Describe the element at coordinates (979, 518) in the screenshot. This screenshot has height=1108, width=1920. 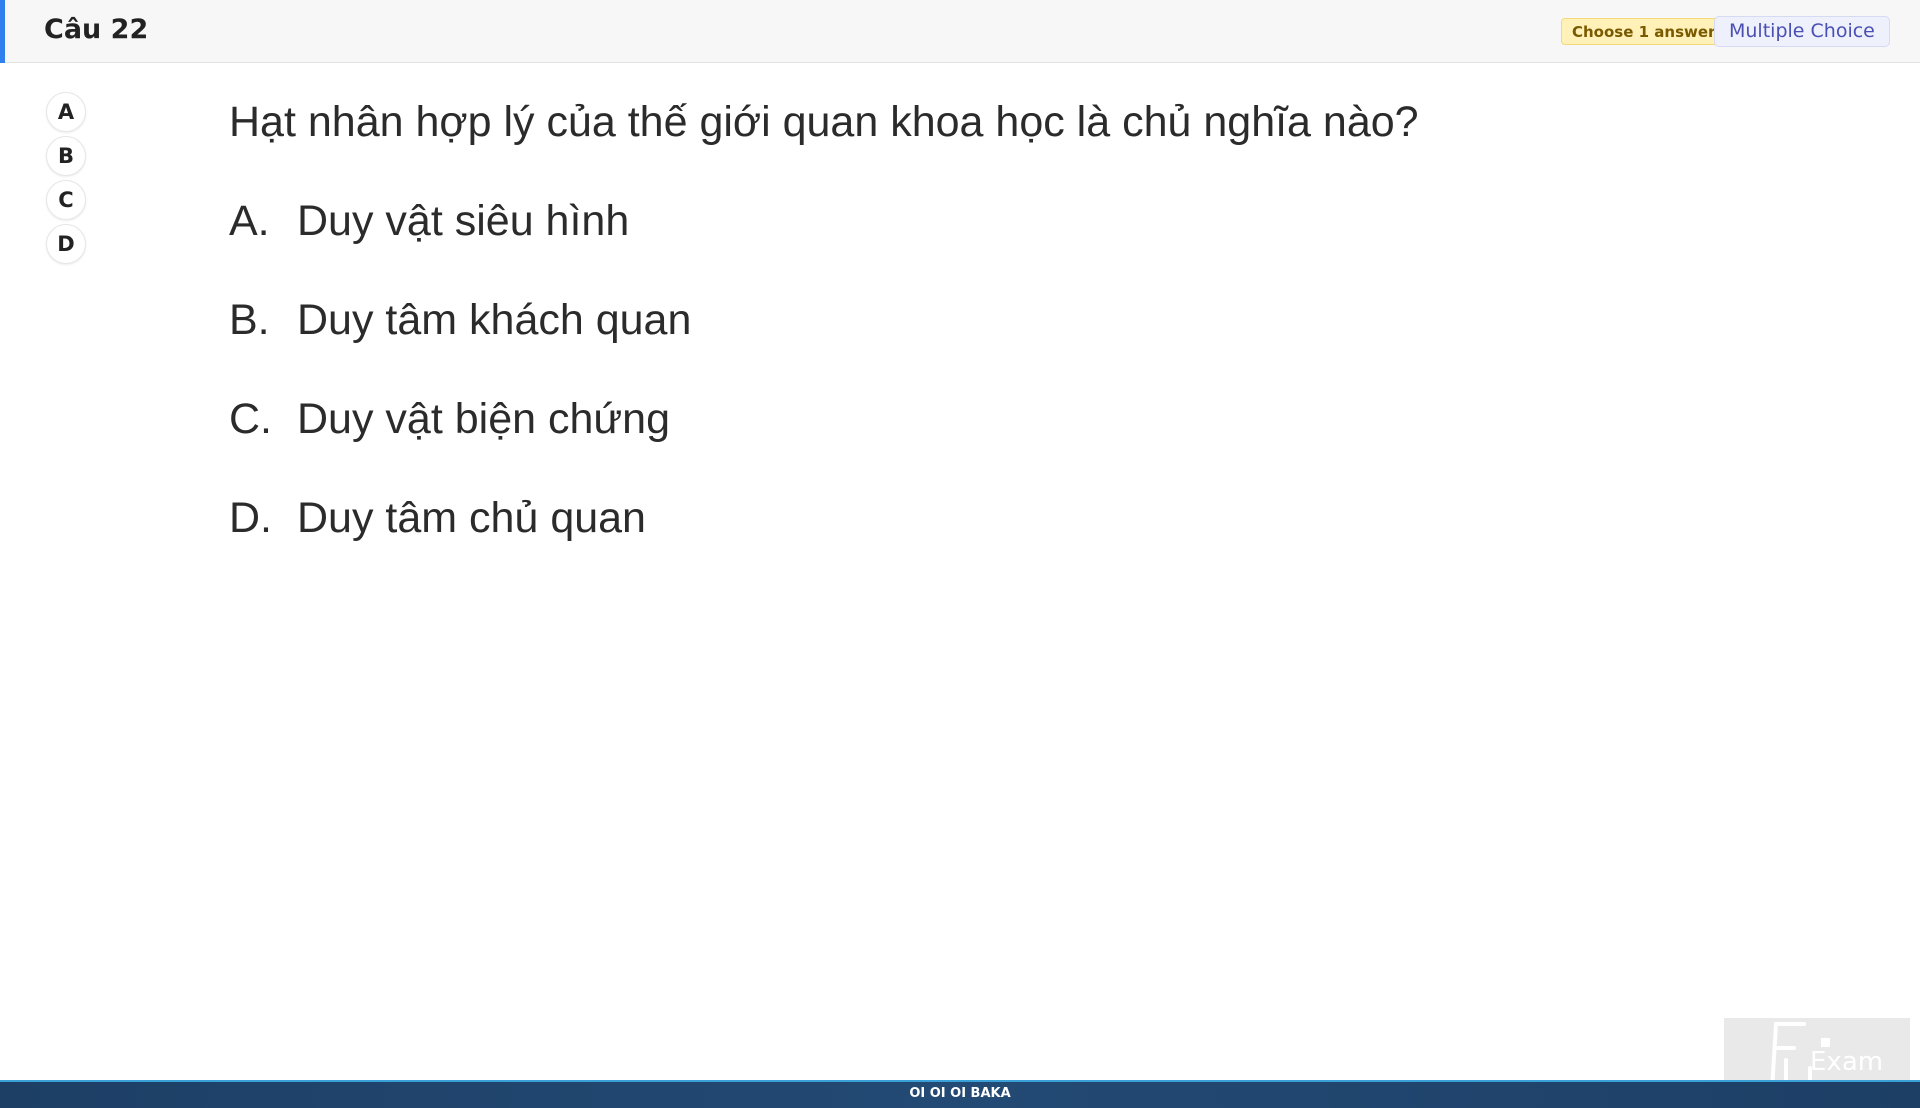
I see `option-d: D. Duy tâm chủ quan` at that location.